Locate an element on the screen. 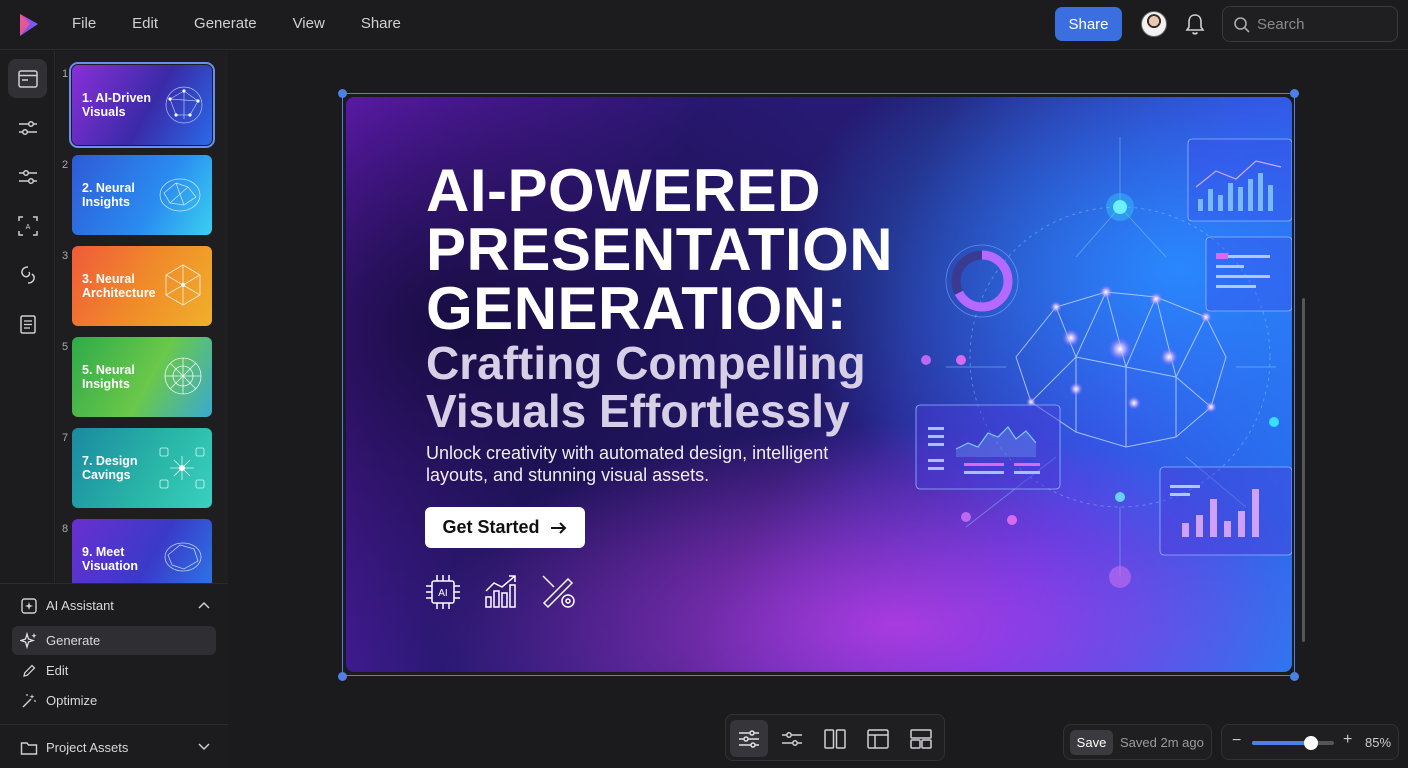 The width and height of the screenshot is (1408, 768). menu-edit: Edit is located at coordinates (145, 23).